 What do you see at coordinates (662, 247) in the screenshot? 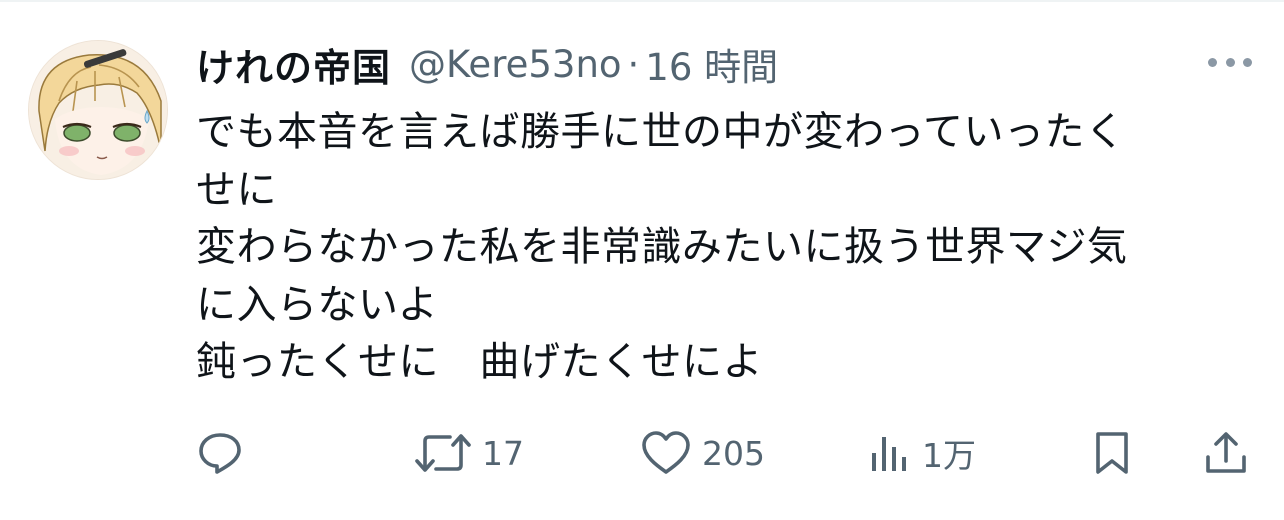
I see `tweet-text-line: 変わらなかった私を非常識みたいに扱う世界マジ気` at bounding box center [662, 247].